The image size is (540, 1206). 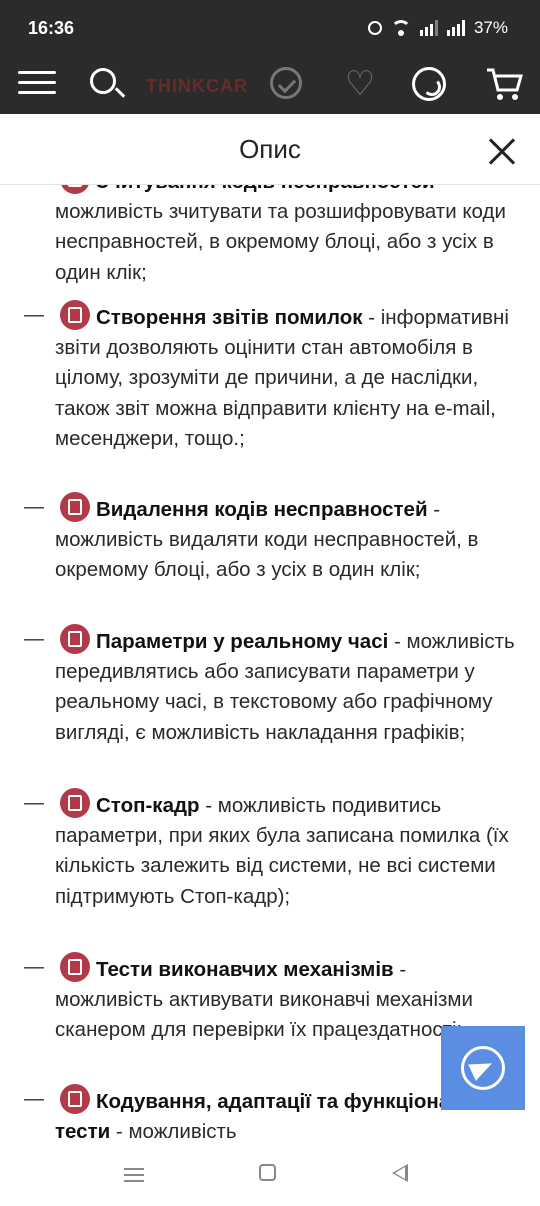 I want to click on chat-icon, so click(x=432, y=84).